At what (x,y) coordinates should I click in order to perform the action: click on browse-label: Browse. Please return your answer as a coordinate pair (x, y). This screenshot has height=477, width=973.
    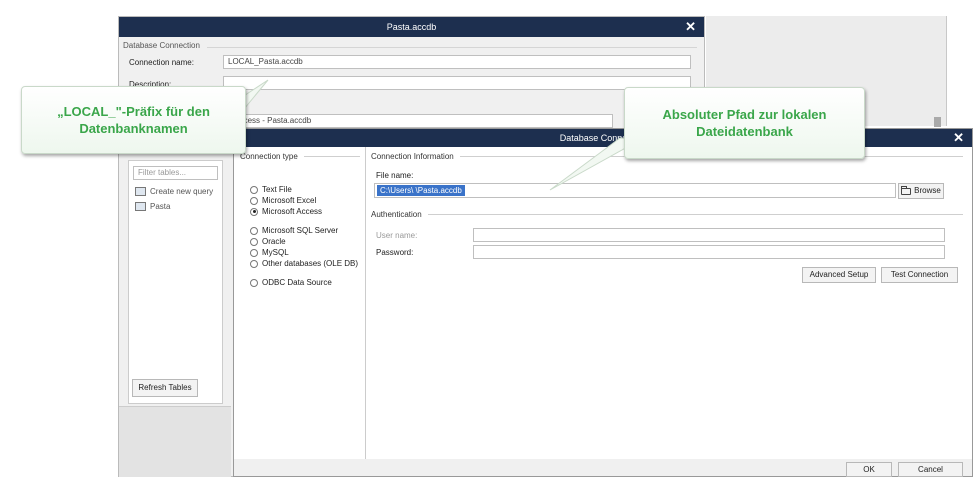
    Looking at the image, I should click on (927, 190).